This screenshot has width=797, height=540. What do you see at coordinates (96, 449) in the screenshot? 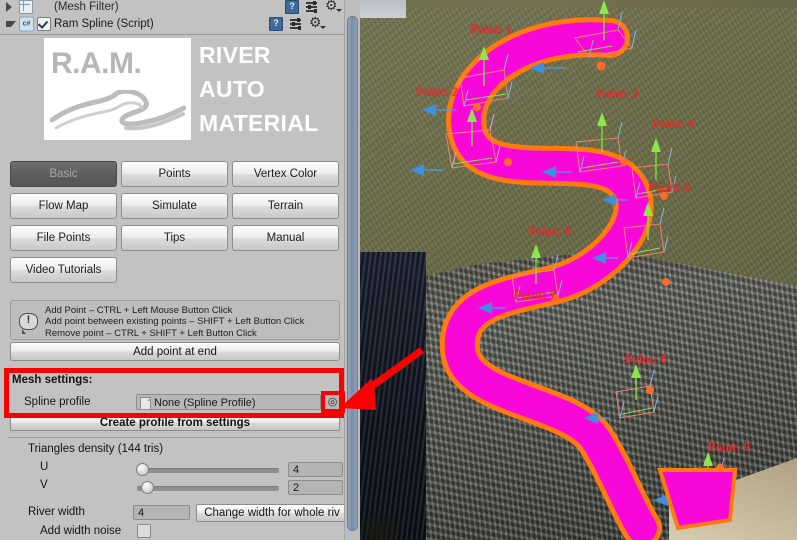
I see `triangles-density-label: Triangles density (144 tris)` at bounding box center [96, 449].